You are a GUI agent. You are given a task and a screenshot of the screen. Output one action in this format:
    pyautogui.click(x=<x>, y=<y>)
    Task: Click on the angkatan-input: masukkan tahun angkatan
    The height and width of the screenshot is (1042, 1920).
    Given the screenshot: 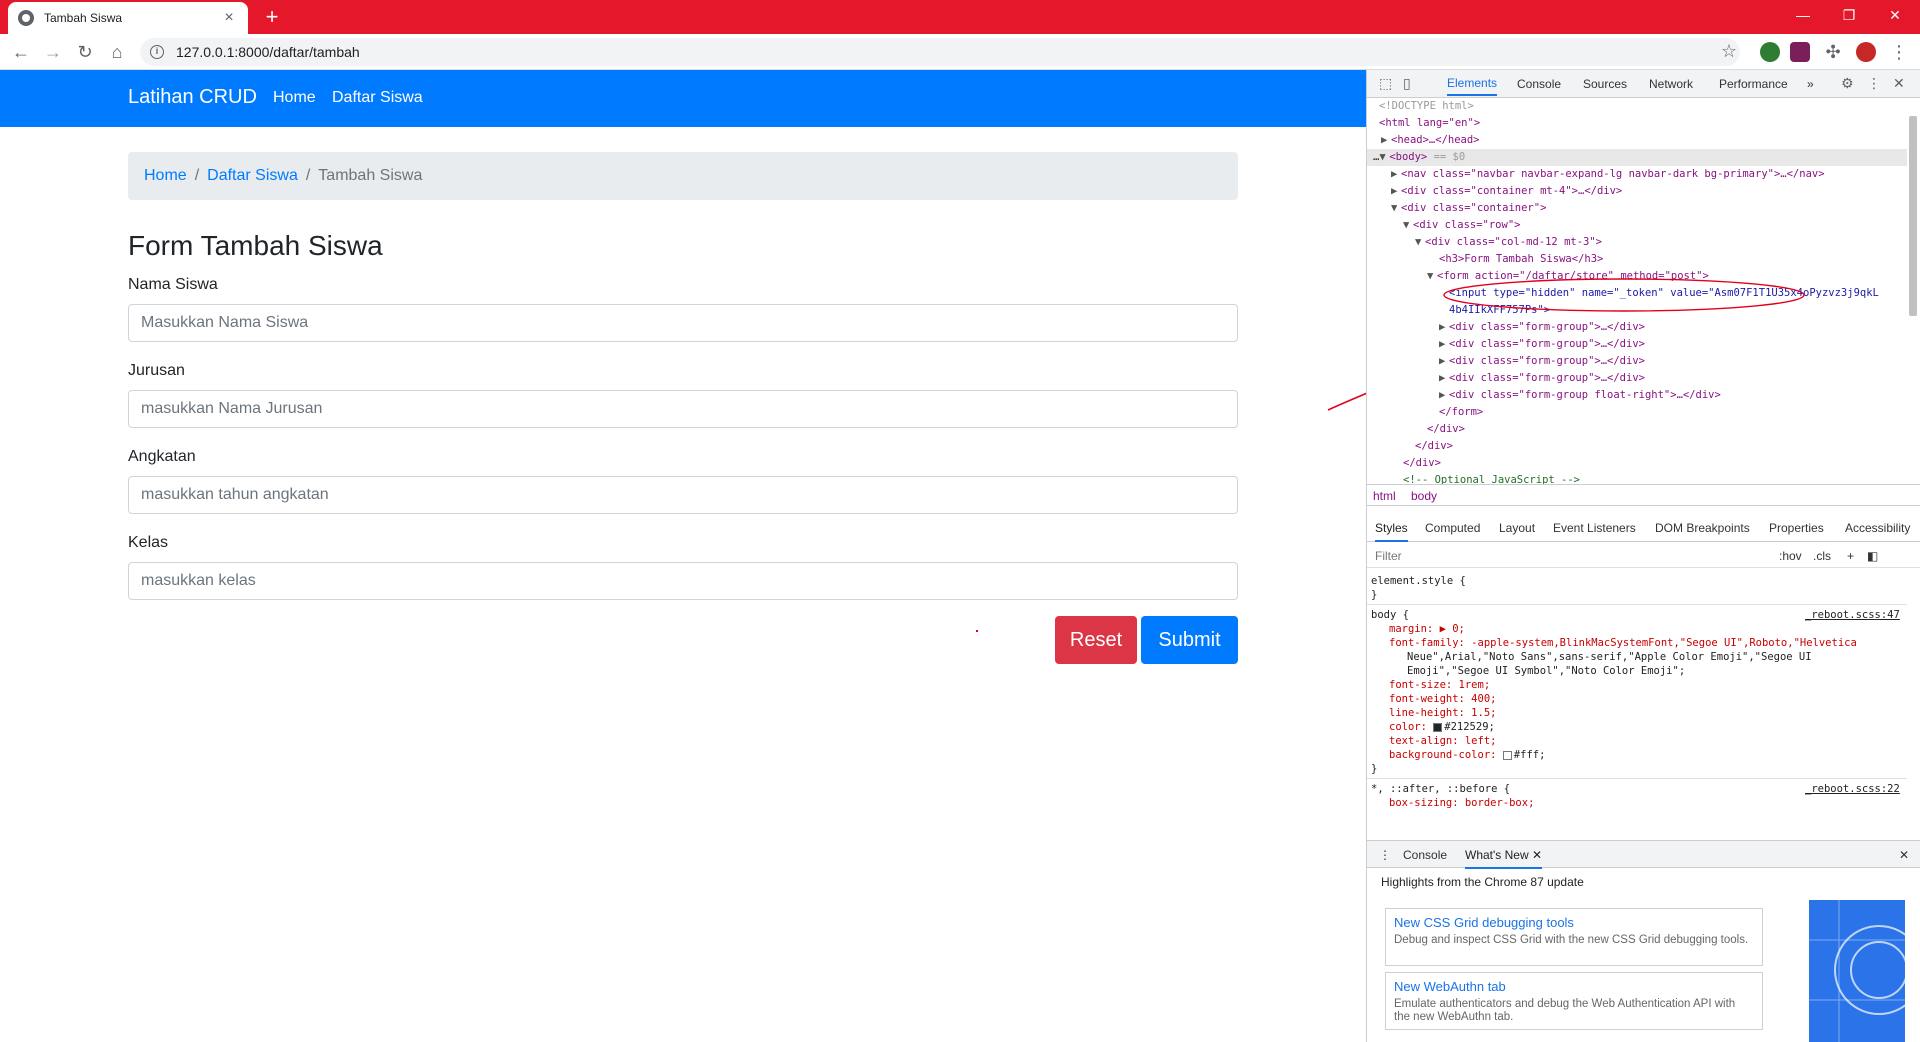 What is the action you would take?
    pyautogui.click(x=683, y=495)
    